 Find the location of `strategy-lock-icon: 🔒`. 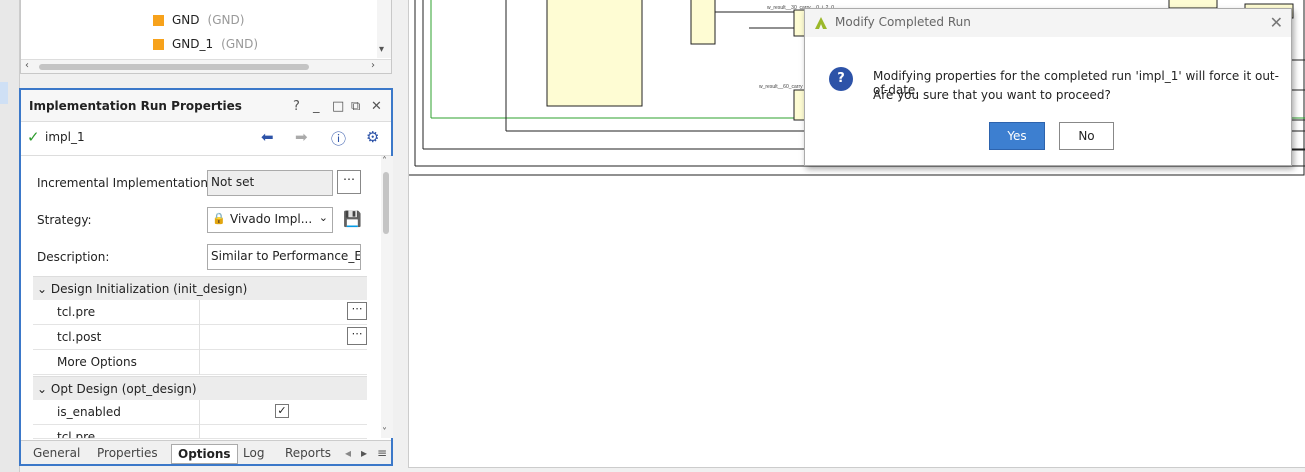

strategy-lock-icon: 🔒 is located at coordinates (219, 218).